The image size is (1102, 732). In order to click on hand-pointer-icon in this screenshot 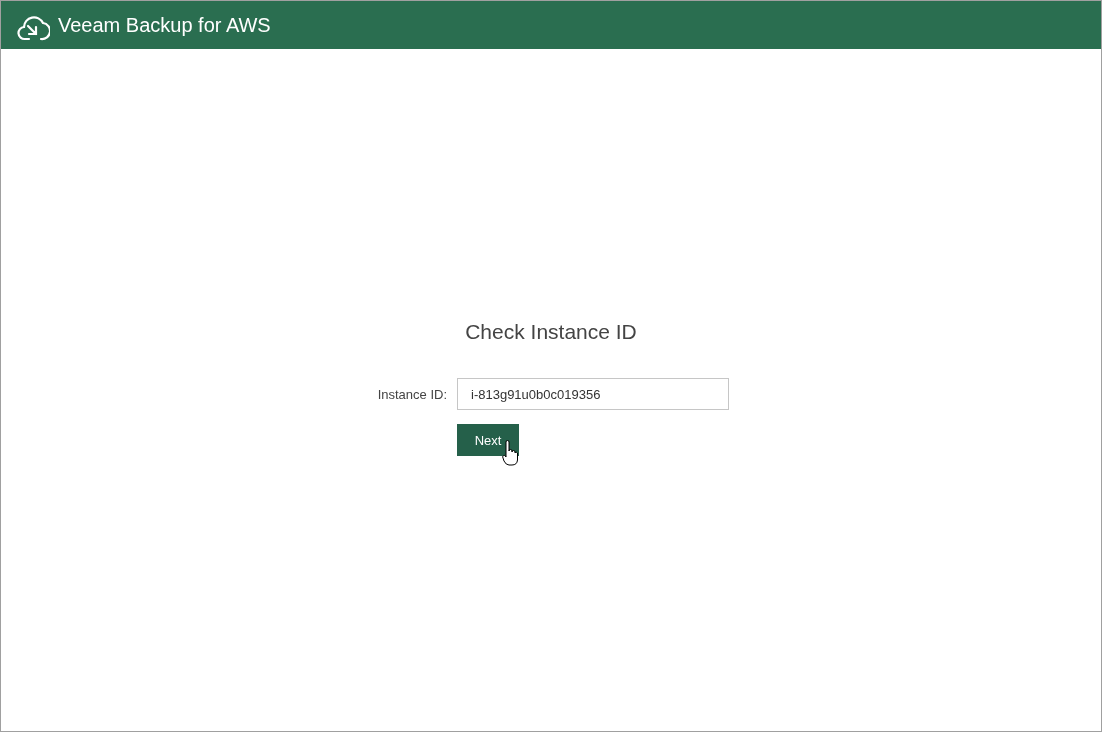, I will do `click(510, 453)`.